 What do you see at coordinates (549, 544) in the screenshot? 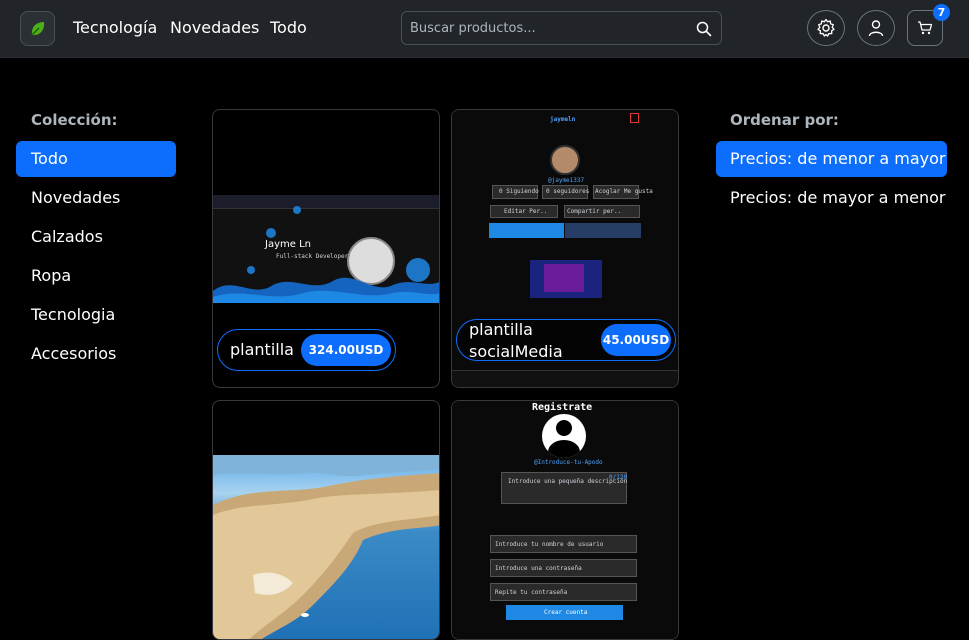
I see `preview-field: Introduce tu nombre de usuario` at bounding box center [549, 544].